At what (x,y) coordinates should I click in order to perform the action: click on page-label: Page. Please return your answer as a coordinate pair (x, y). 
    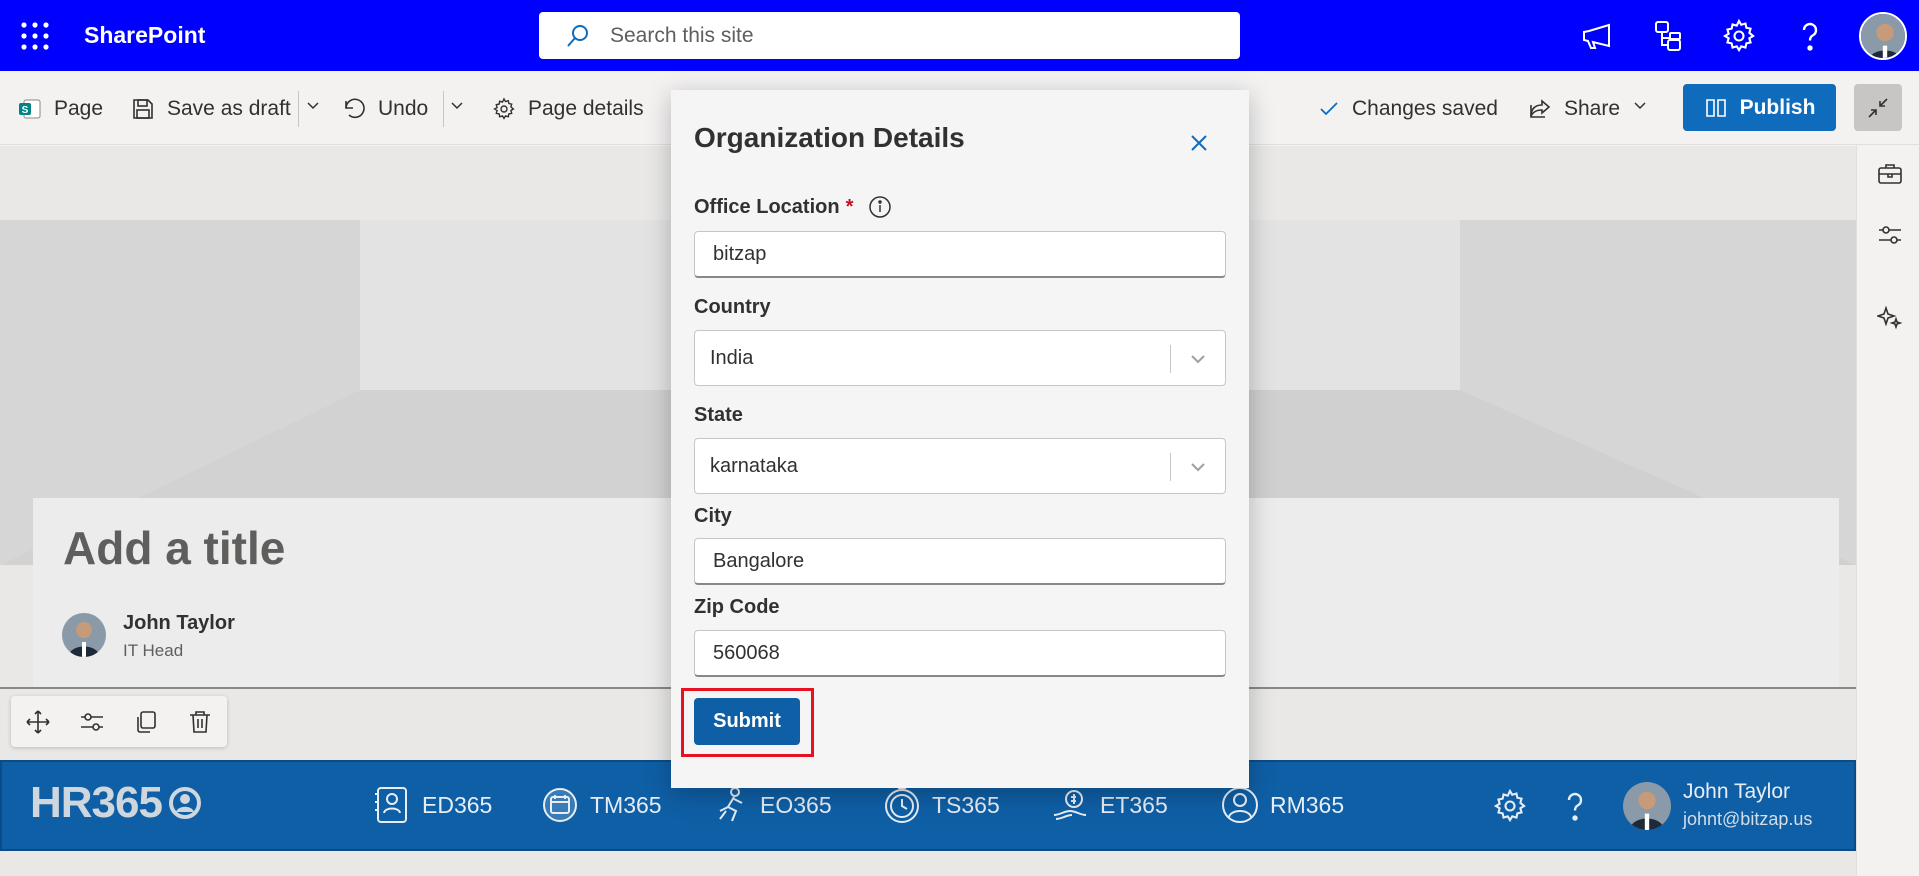
    Looking at the image, I should click on (79, 108).